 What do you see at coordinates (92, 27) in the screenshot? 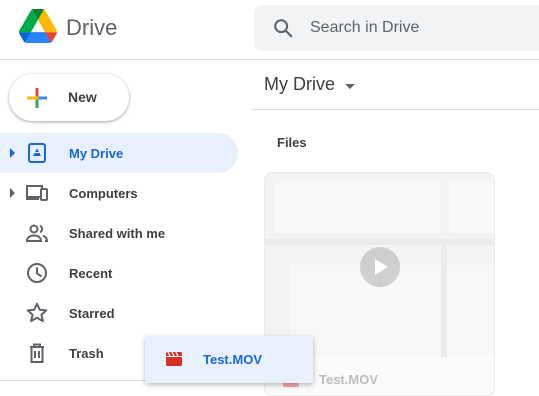
I see `app-name: Drive` at bounding box center [92, 27].